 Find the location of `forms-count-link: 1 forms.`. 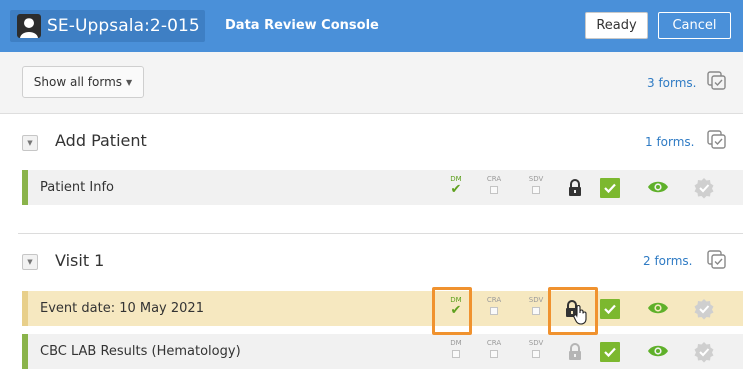

forms-count-link: 1 forms. is located at coordinates (670, 142).